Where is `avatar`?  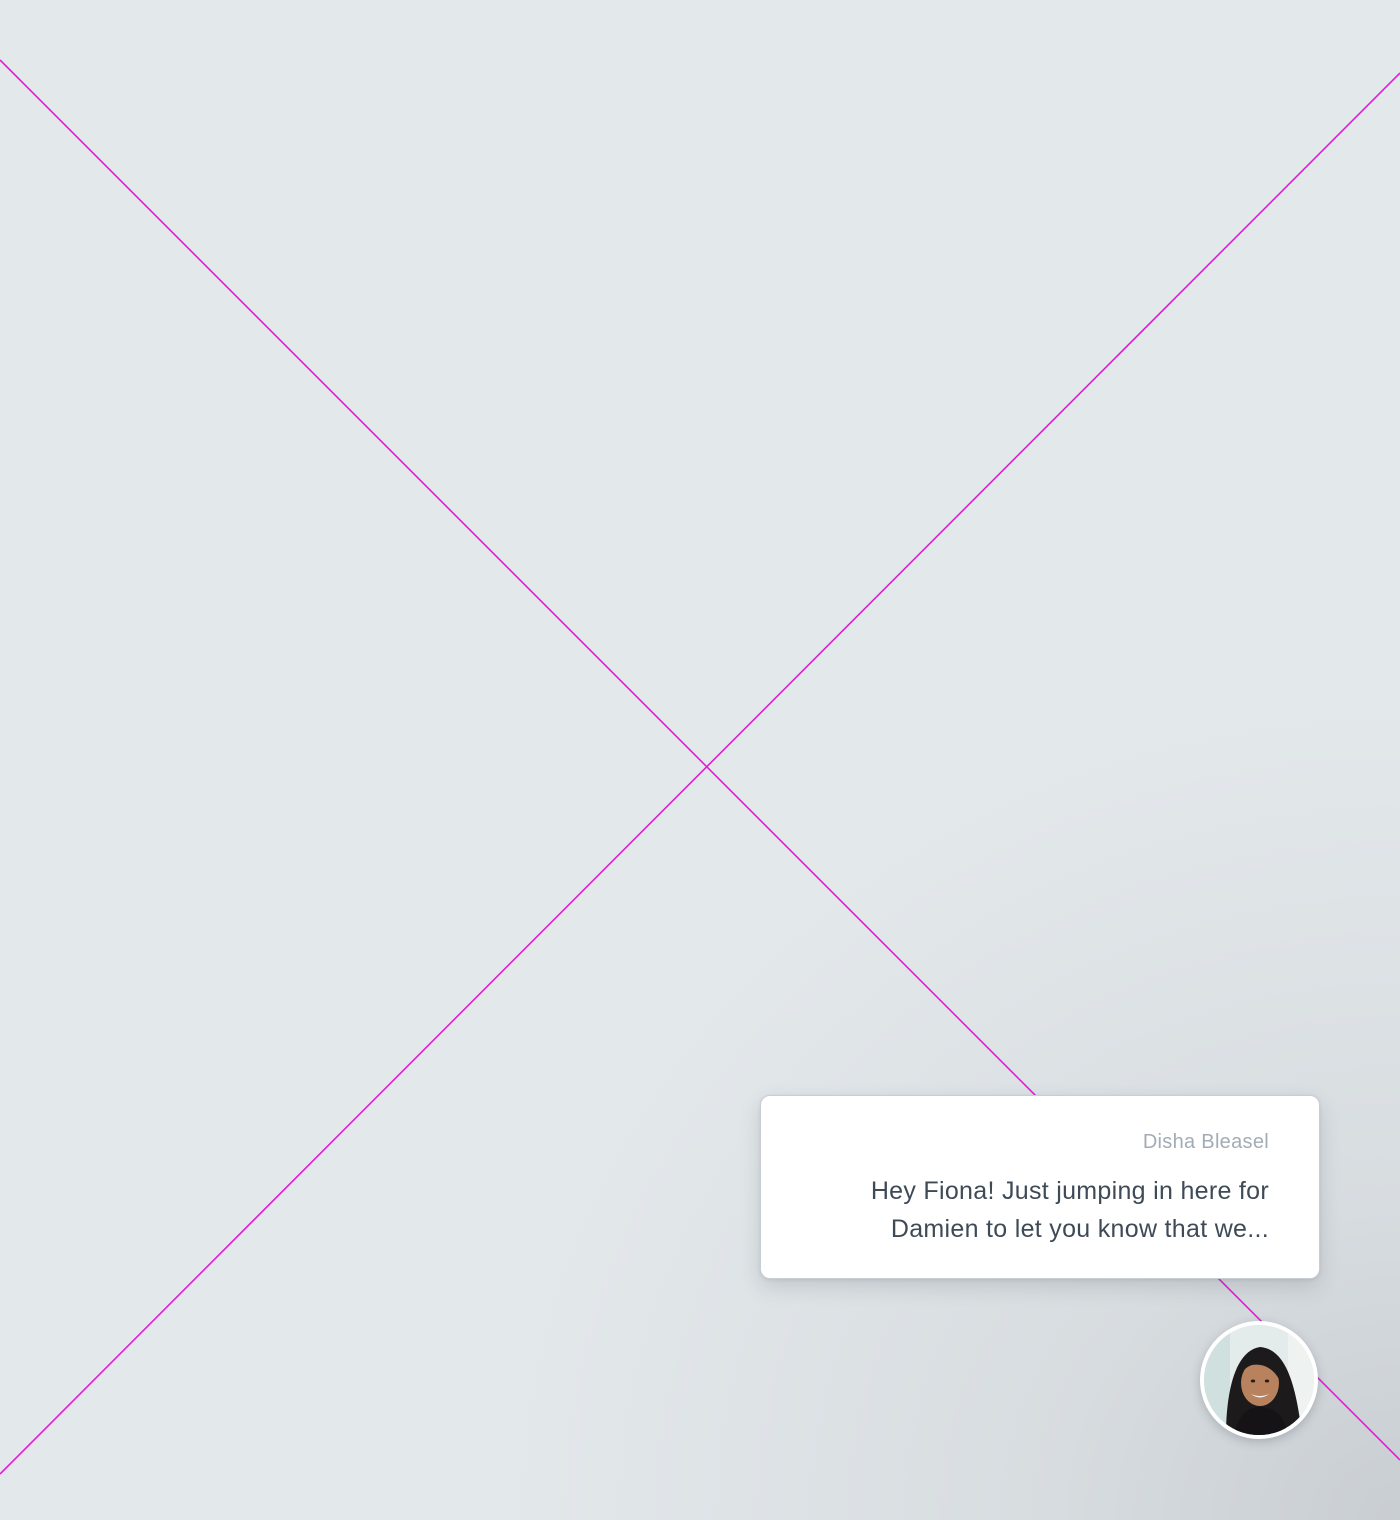 avatar is located at coordinates (1259, 1380).